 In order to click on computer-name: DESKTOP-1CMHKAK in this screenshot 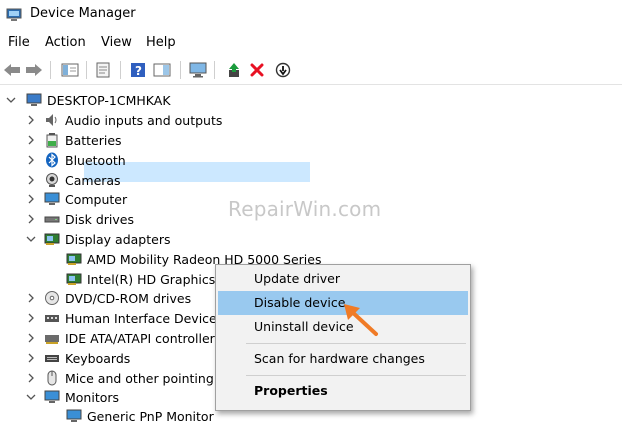, I will do `click(109, 100)`.